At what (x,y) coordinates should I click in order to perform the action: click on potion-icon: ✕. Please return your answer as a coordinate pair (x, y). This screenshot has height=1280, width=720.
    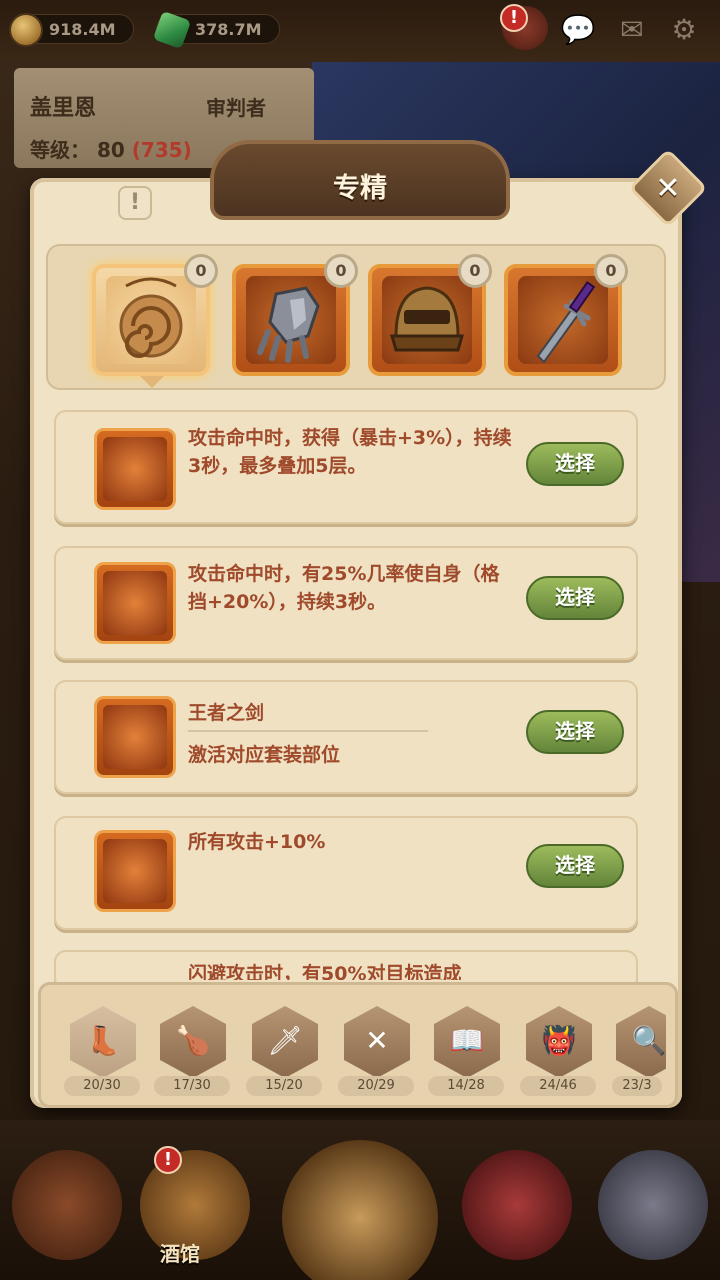
    Looking at the image, I should click on (377, 1040).